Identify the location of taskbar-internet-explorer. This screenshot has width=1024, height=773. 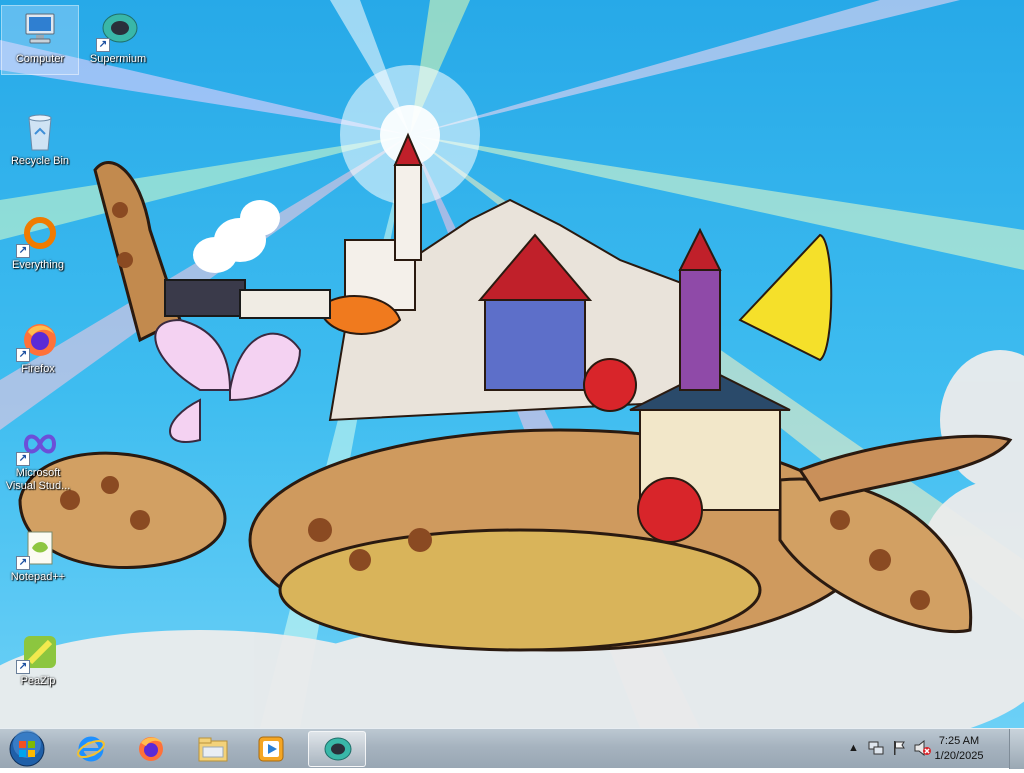
(91, 749).